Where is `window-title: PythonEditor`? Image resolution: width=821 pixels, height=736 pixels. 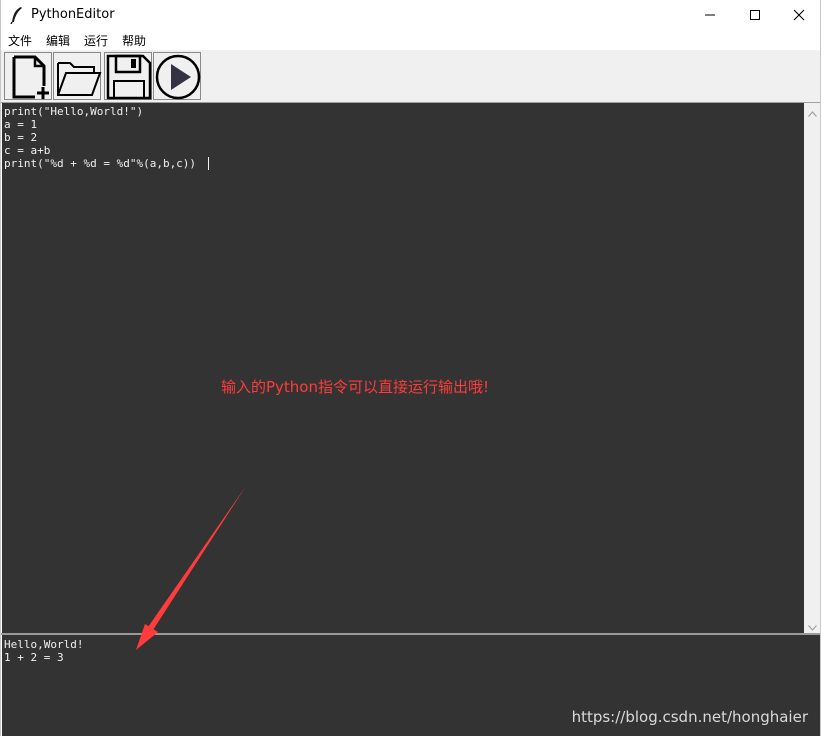
window-title: PythonEditor is located at coordinates (73, 14).